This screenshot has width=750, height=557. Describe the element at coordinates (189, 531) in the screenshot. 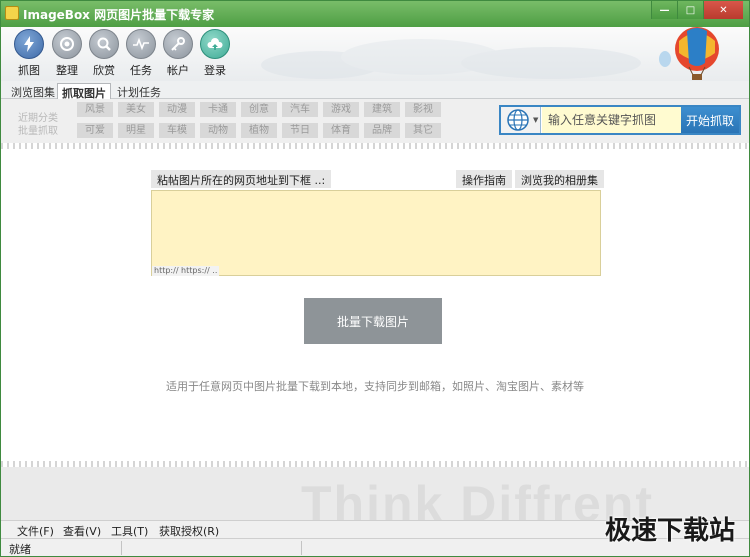

I see `menu-license: 获取授权(R)` at that location.